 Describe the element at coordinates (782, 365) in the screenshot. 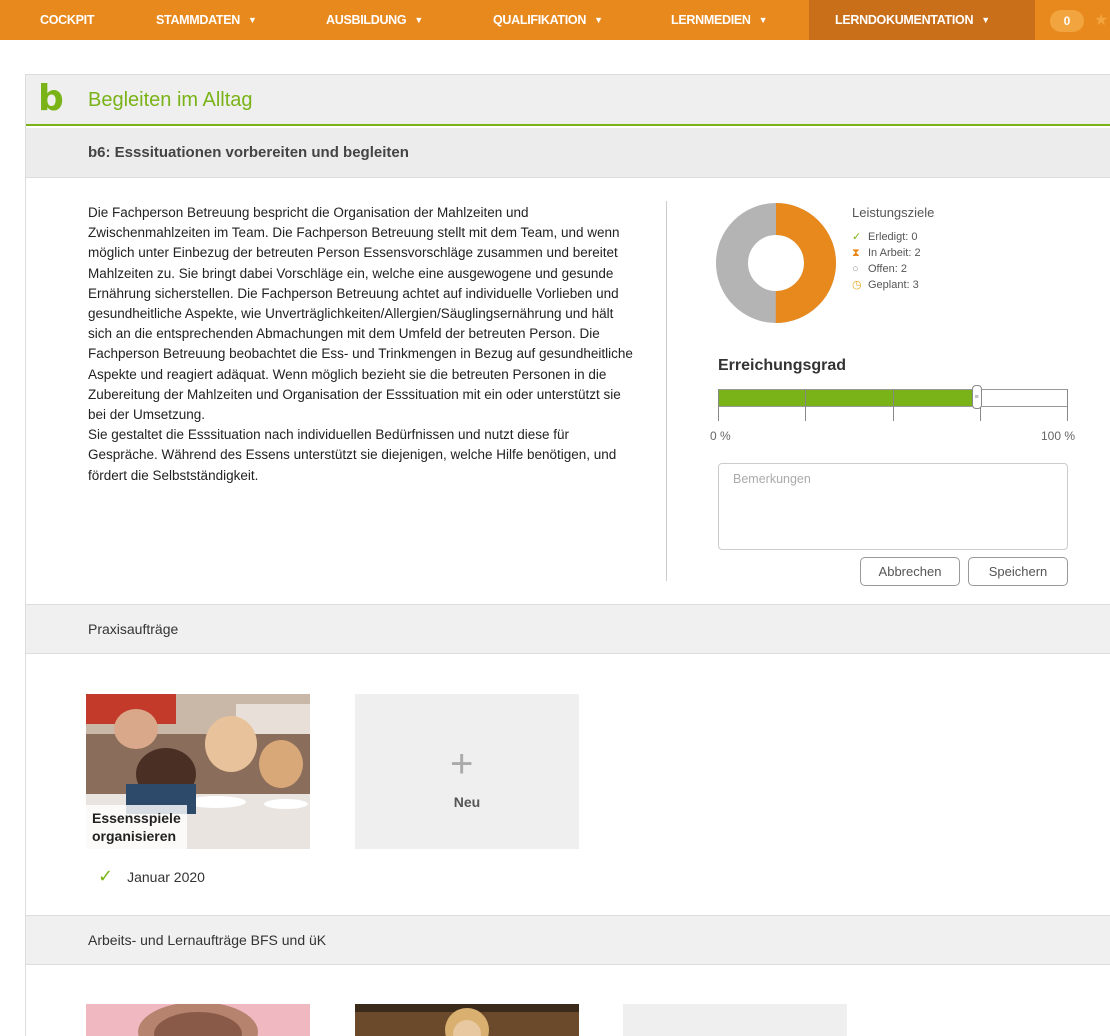

I see `erreichungsgrad-title: Erreichungsgrad` at that location.